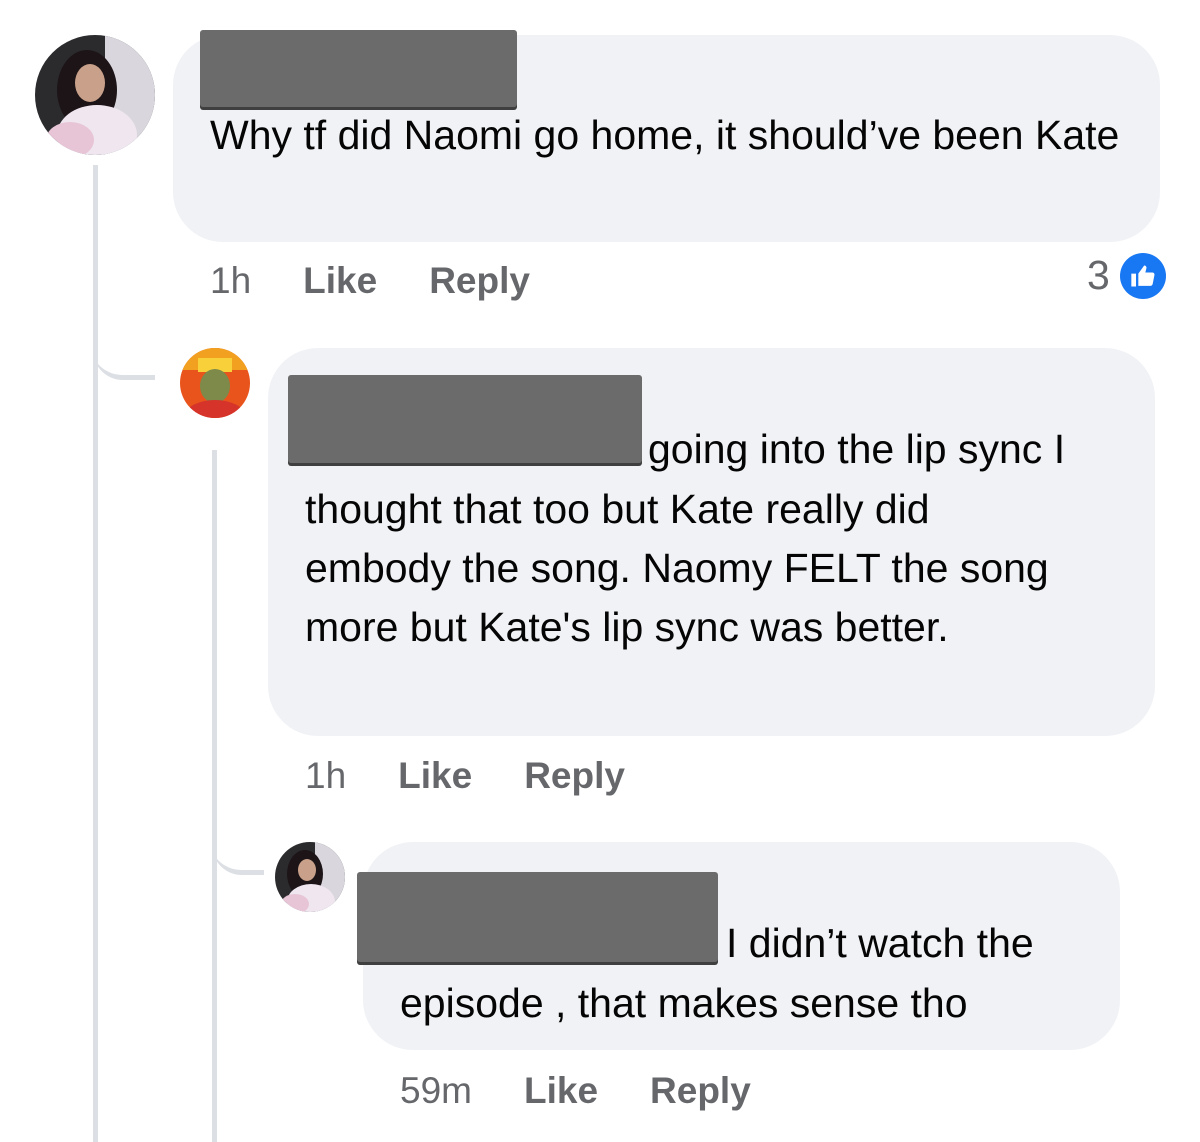 This screenshot has width=1200, height=1142. Describe the element at coordinates (214, 796) in the screenshot. I see `thread-line-reply` at that location.